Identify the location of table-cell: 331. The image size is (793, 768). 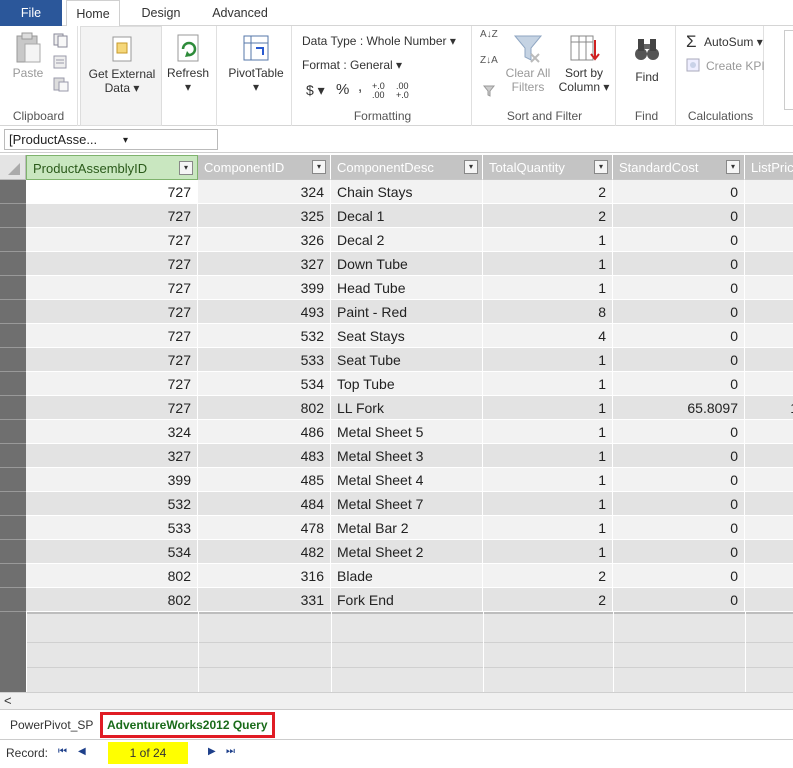
(264, 600).